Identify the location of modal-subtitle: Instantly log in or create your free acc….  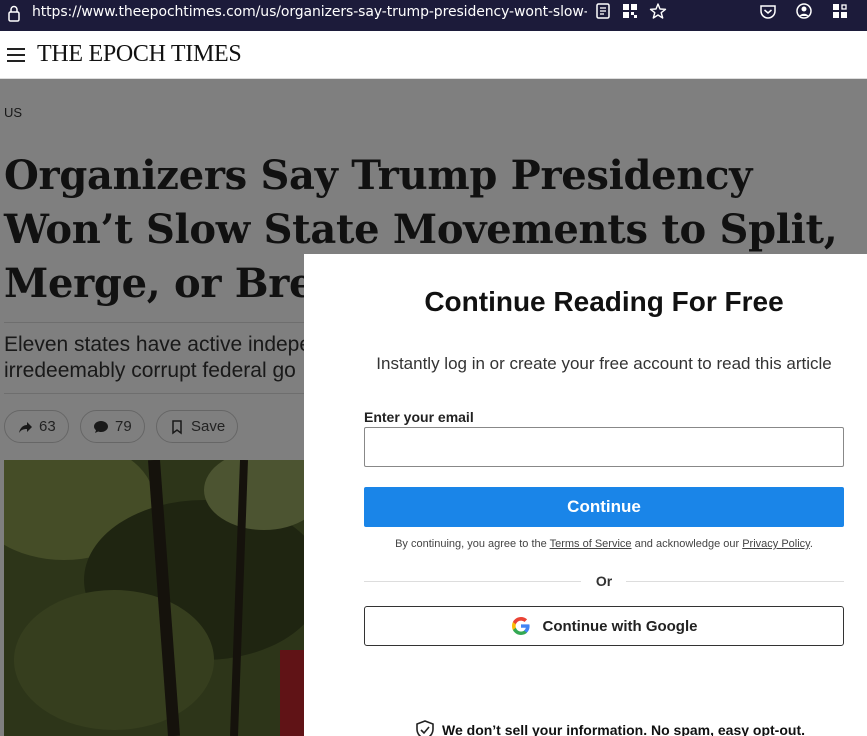
(604, 363).